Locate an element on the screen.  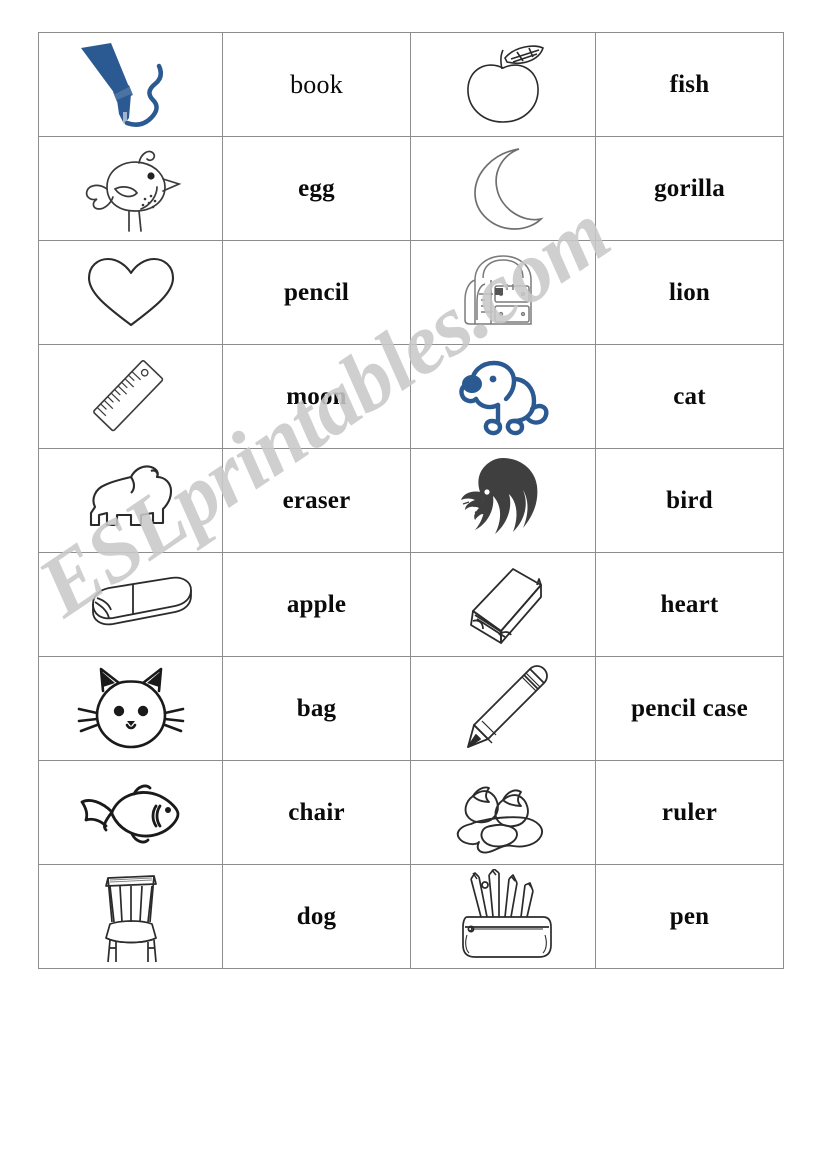
word-cell: fish is located at coordinates (689, 84).